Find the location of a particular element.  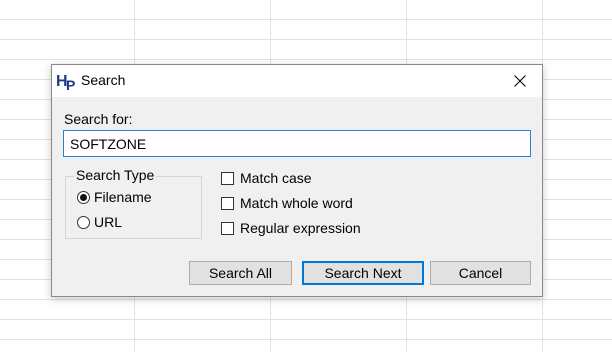

search-all-button: Search All is located at coordinates (240, 273).